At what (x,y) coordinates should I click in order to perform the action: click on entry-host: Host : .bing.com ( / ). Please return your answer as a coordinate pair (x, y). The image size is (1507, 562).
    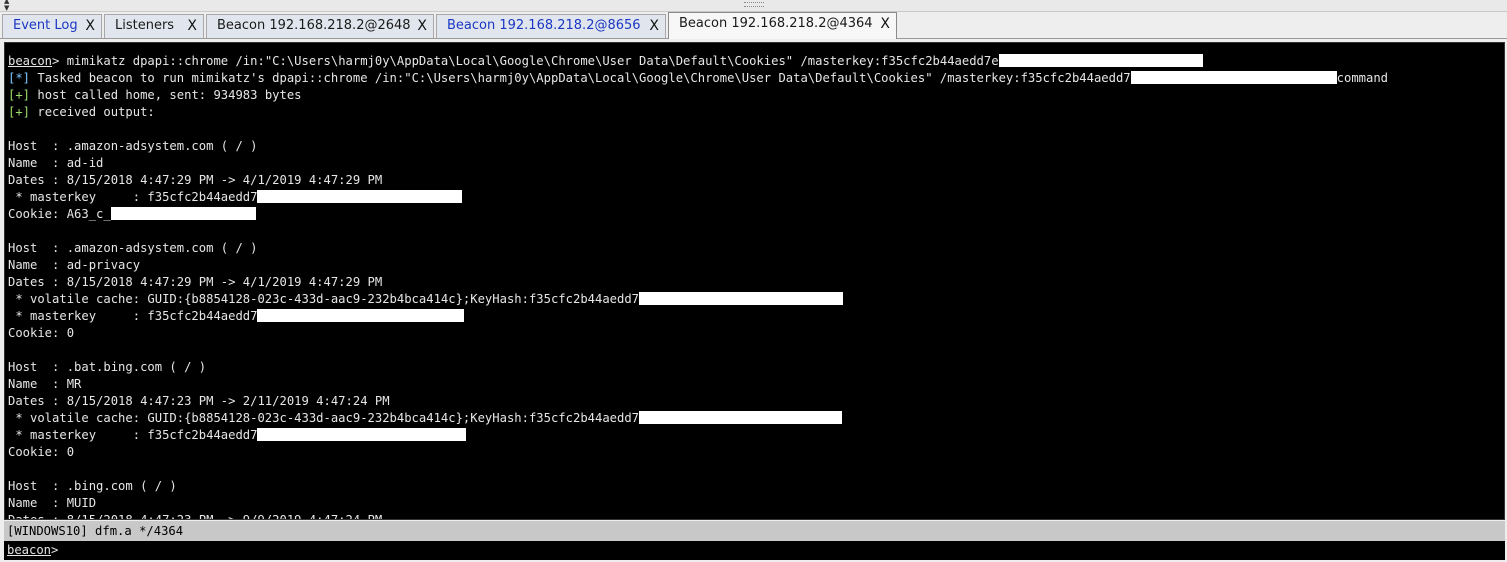
    Looking at the image, I should click on (92, 486).